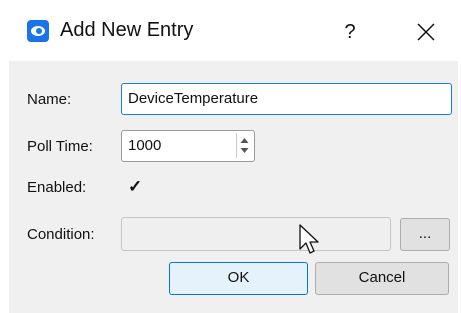  What do you see at coordinates (49, 99) in the screenshot?
I see `name-label: Name:` at bounding box center [49, 99].